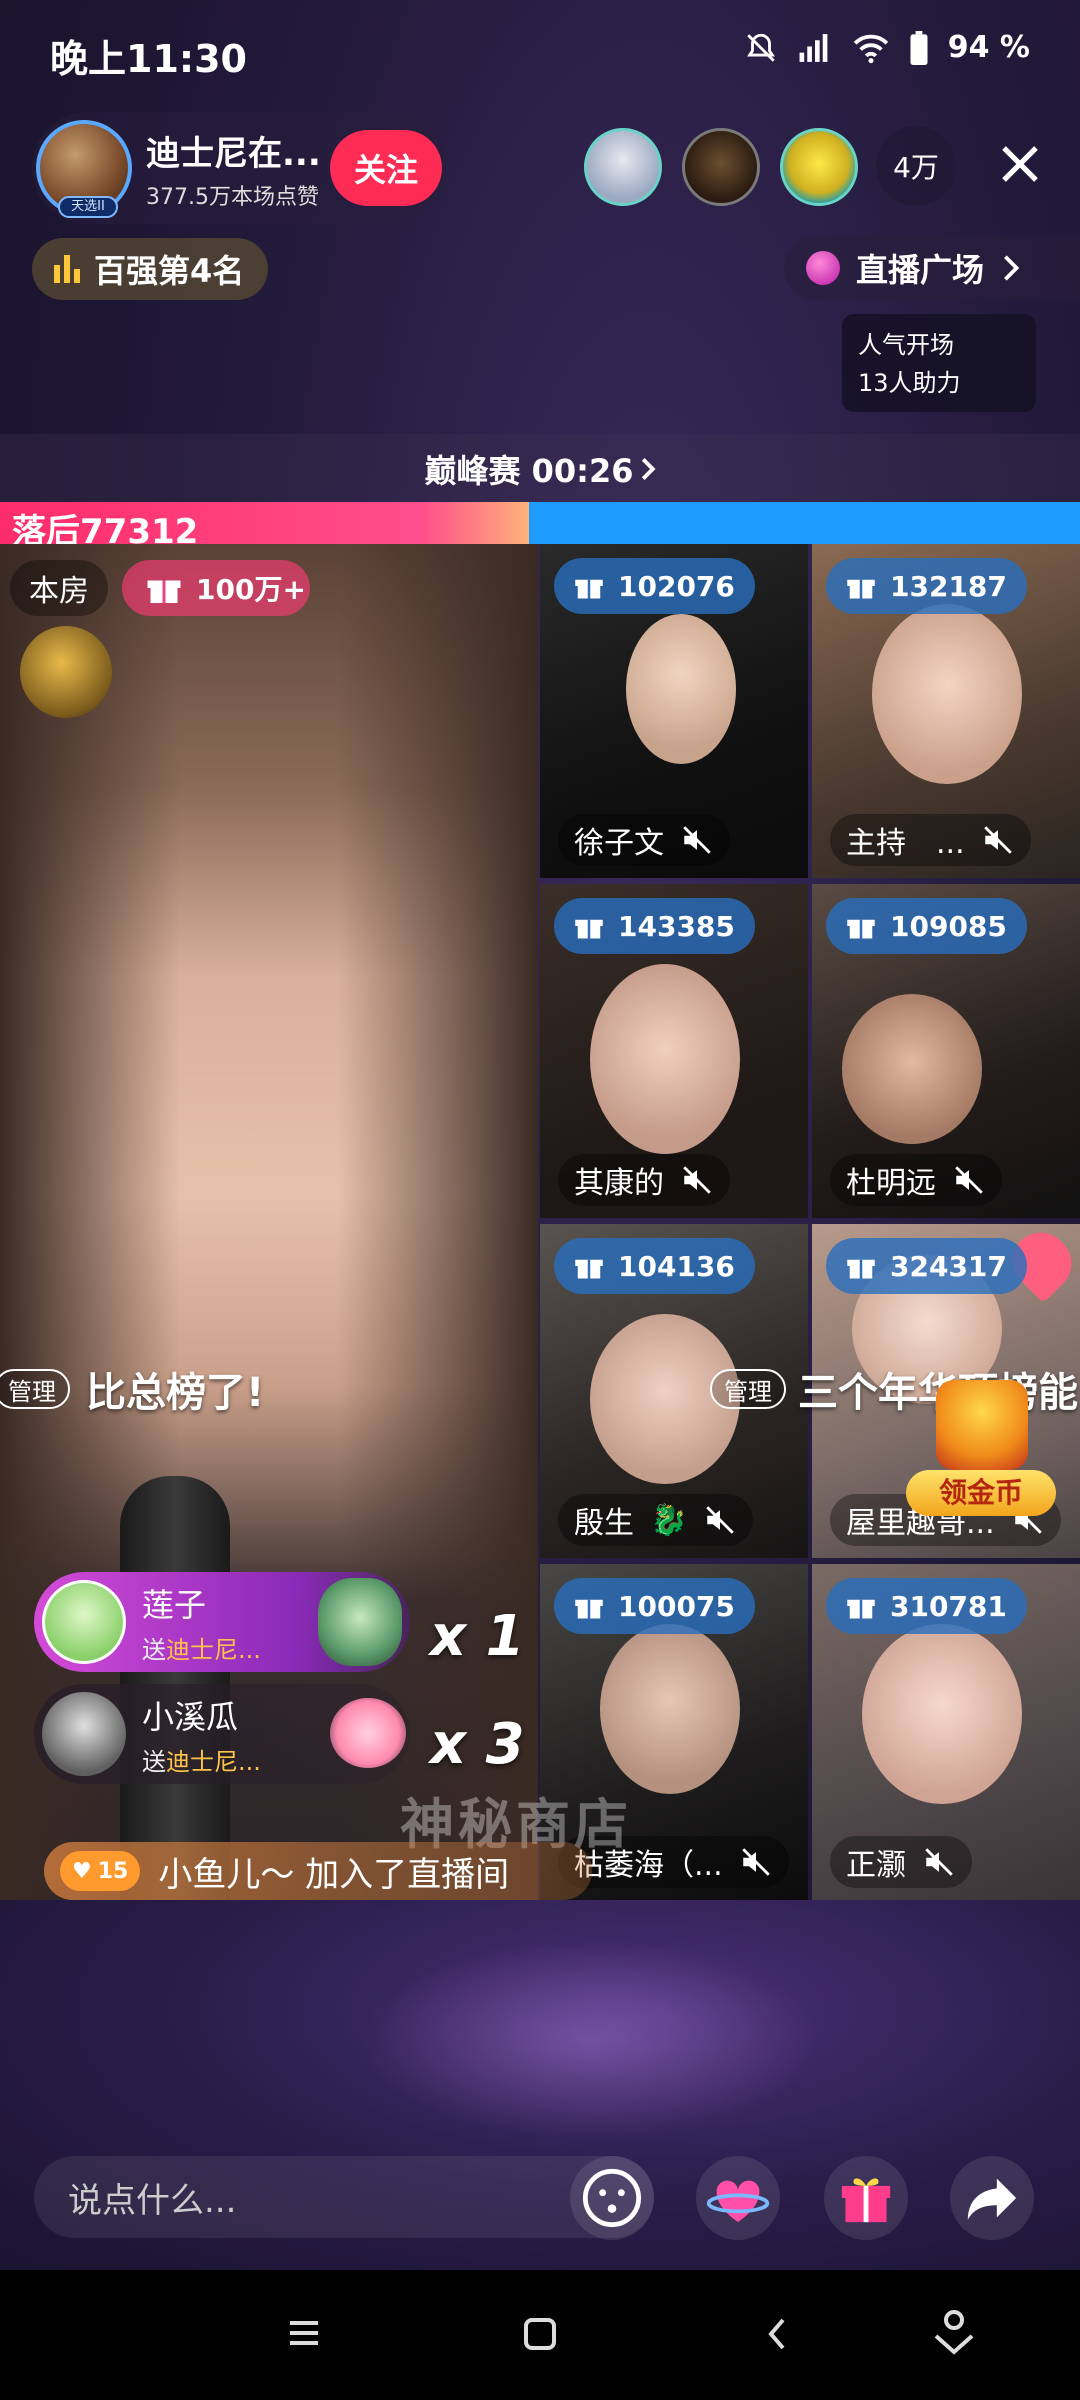  I want to click on like-button, so click(738, 2198).